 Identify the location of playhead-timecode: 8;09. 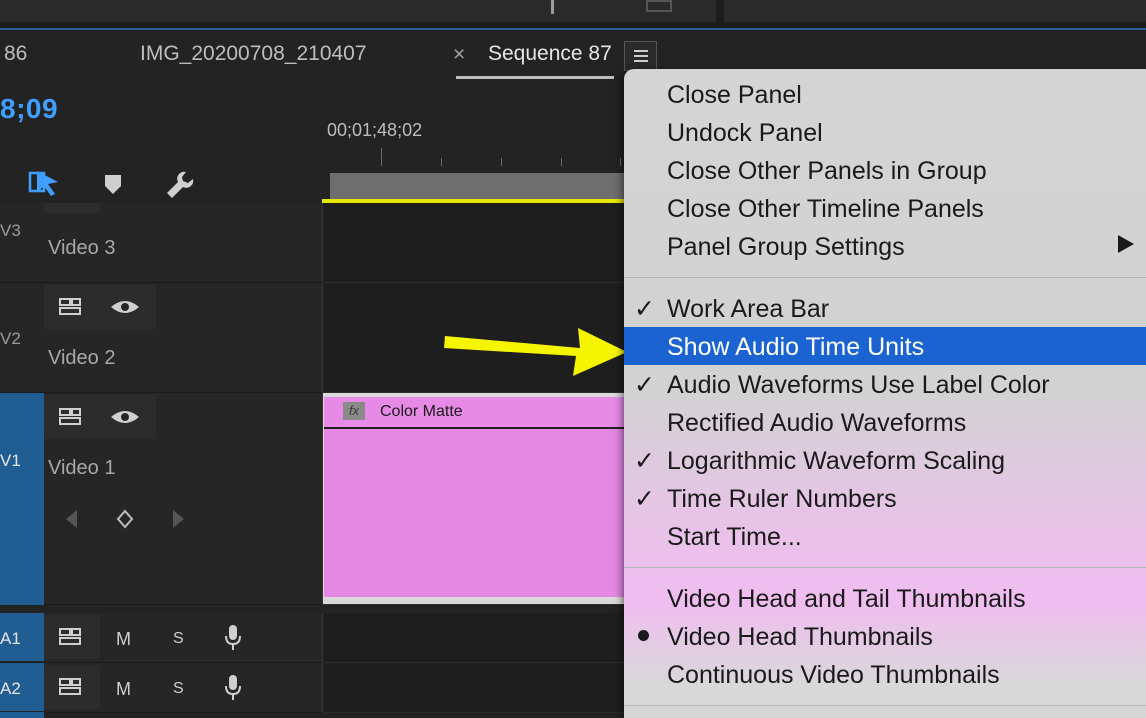
(29, 109).